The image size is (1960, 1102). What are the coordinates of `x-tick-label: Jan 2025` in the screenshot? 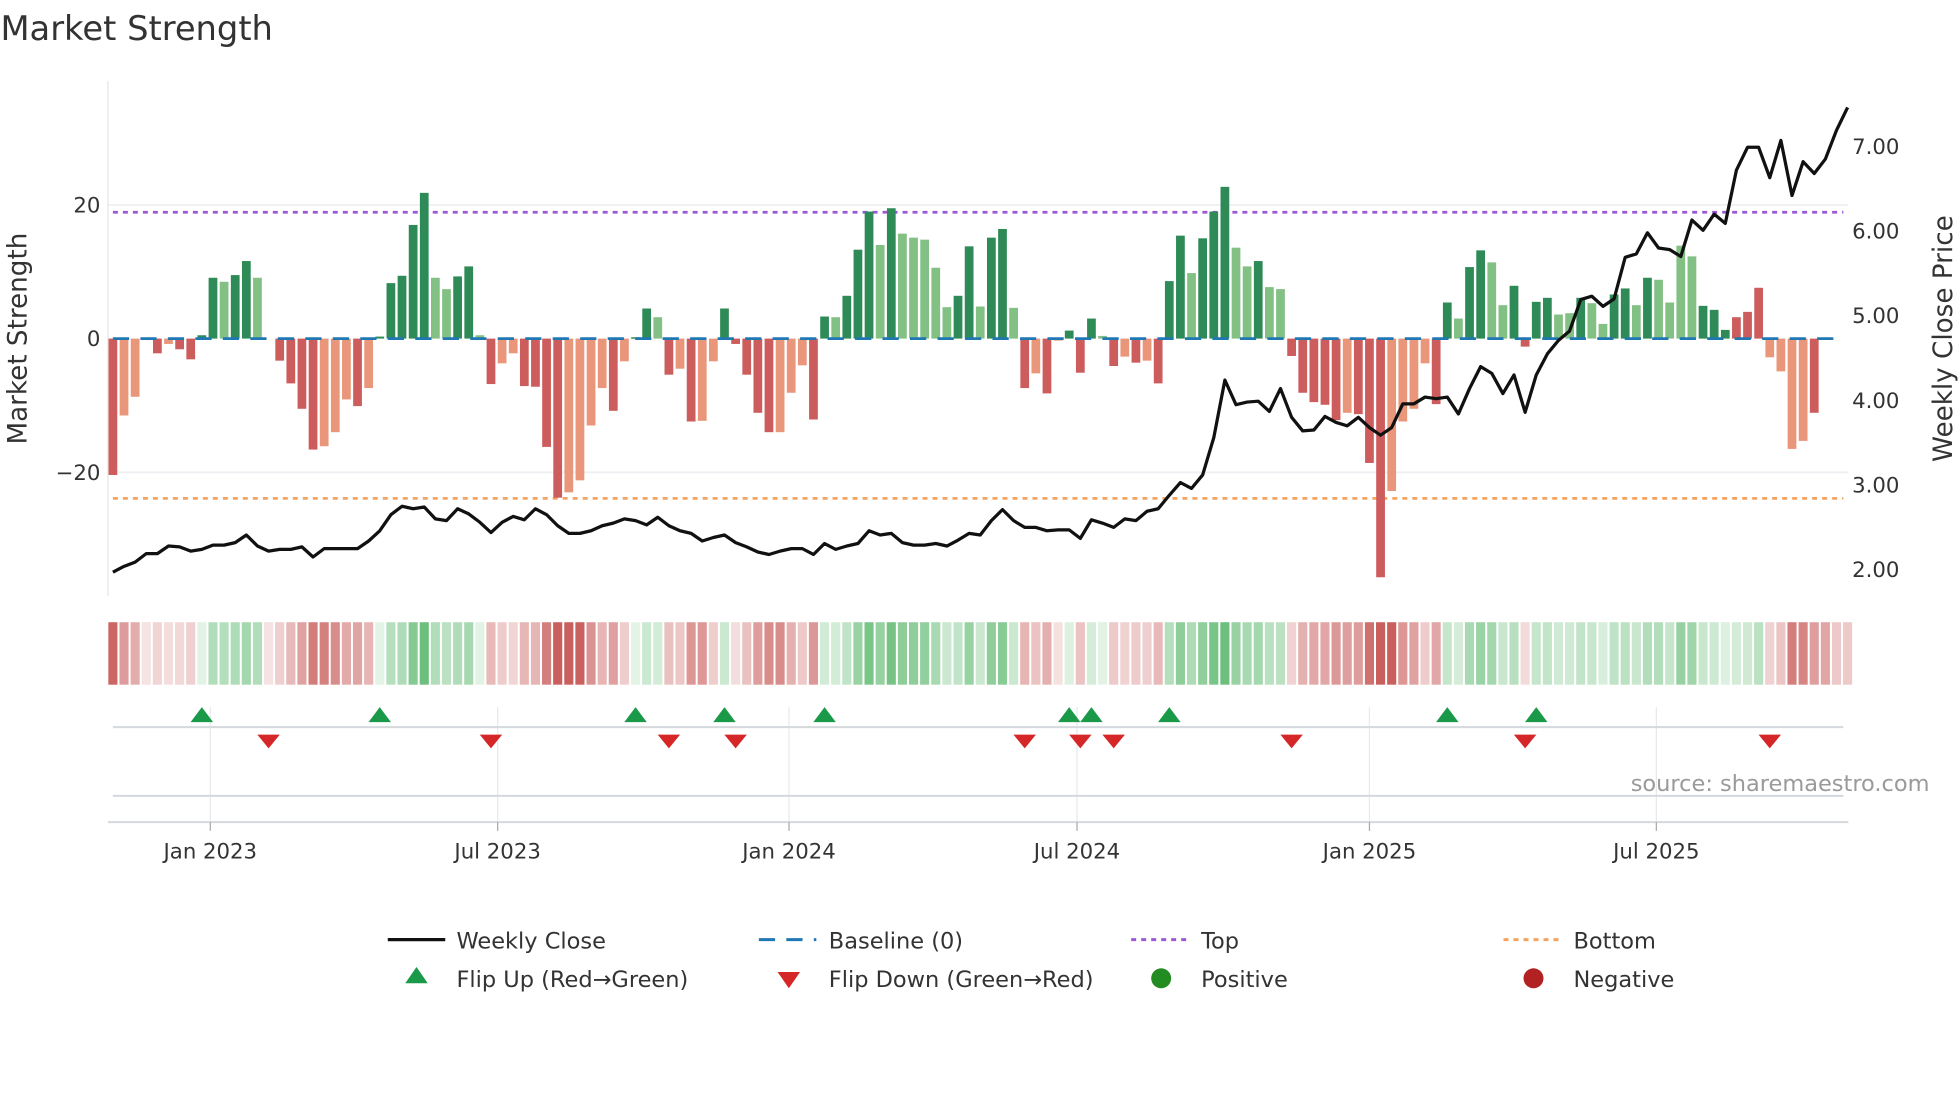 It's located at (1369, 851).